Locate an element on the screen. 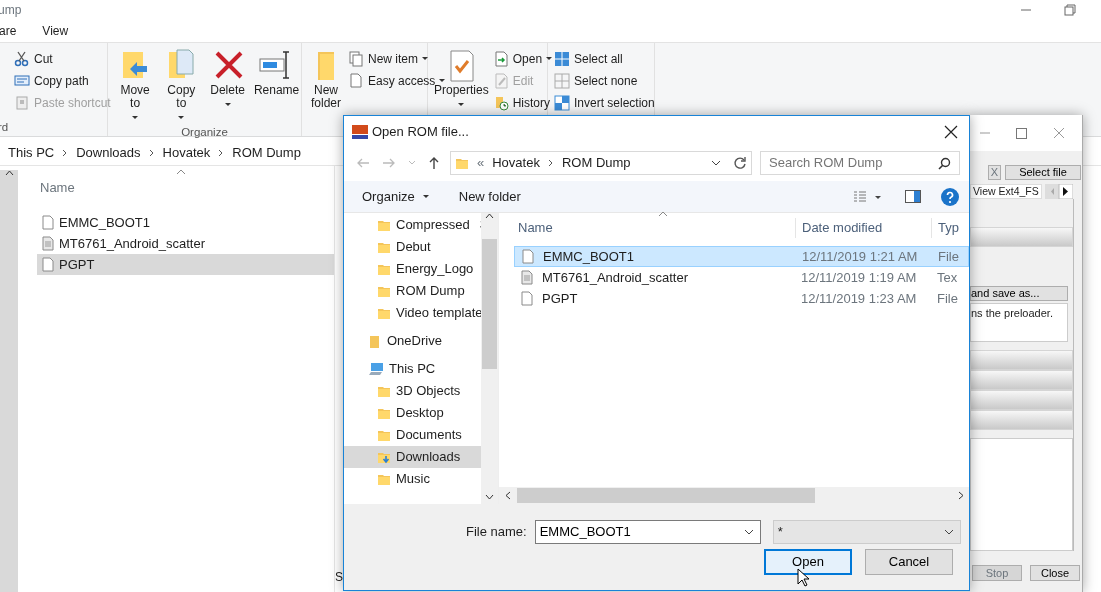 The height and width of the screenshot is (592, 1101). nav-item: Desktop is located at coordinates (412, 413).